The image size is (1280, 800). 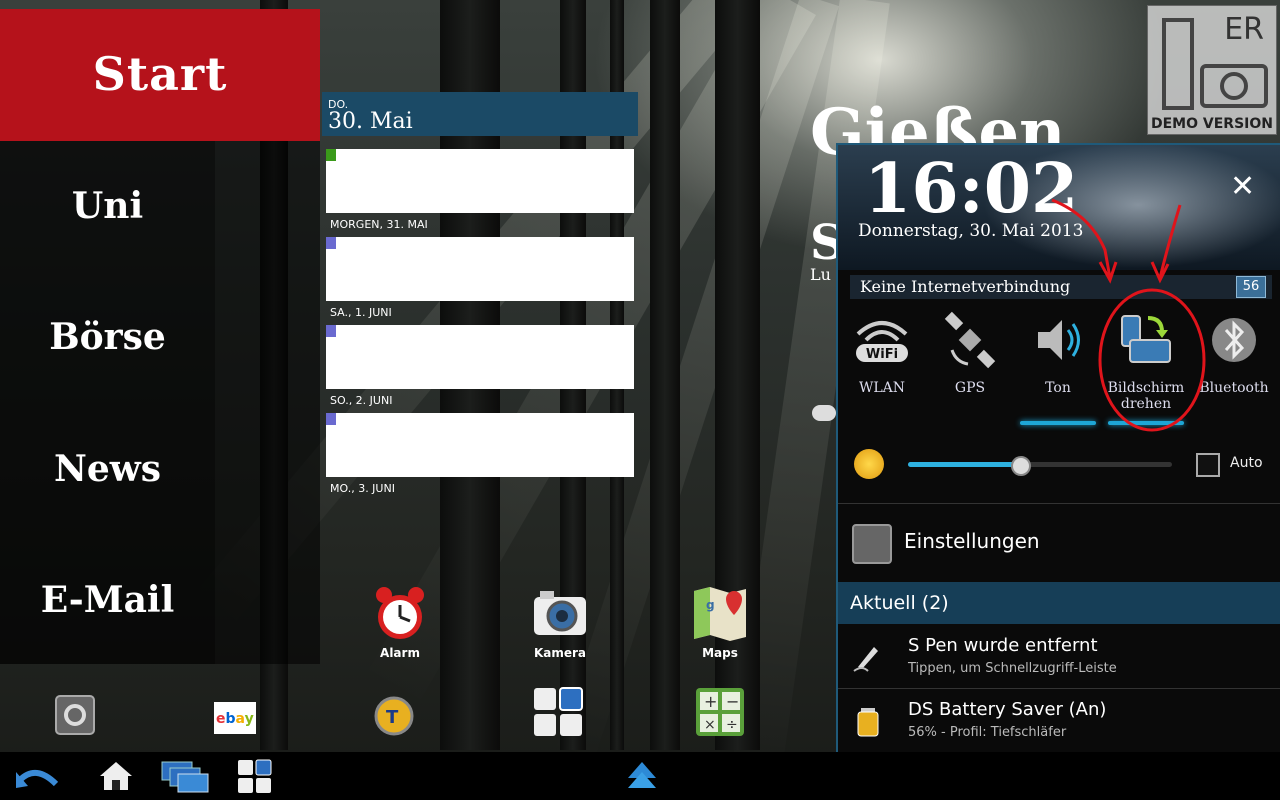 What do you see at coordinates (361, 312) in the screenshot?
I see `calendar-day-label: SA., 1. JUNI` at bounding box center [361, 312].